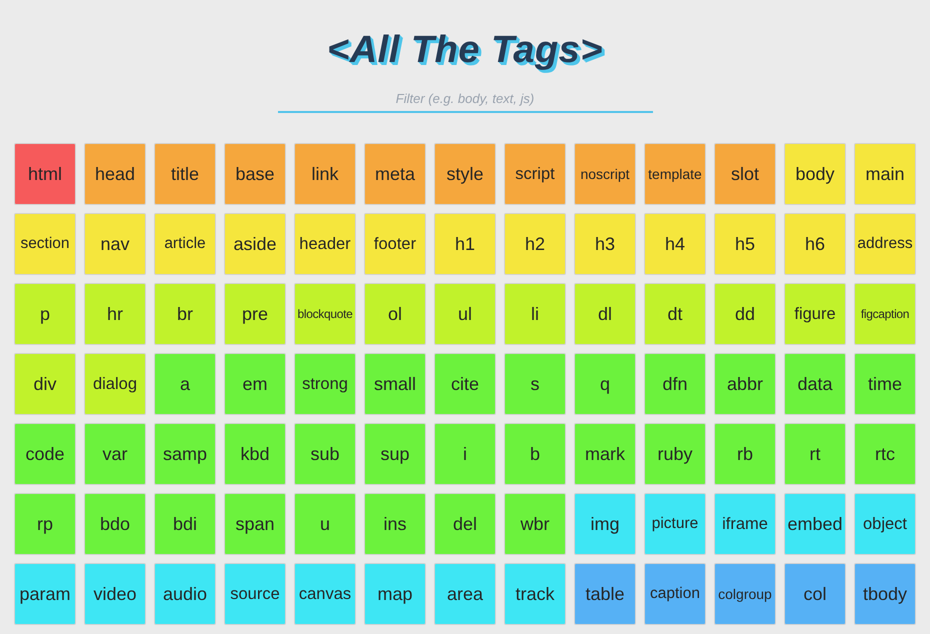  Describe the element at coordinates (465, 454) in the screenshot. I see `tag-tile: i` at that location.